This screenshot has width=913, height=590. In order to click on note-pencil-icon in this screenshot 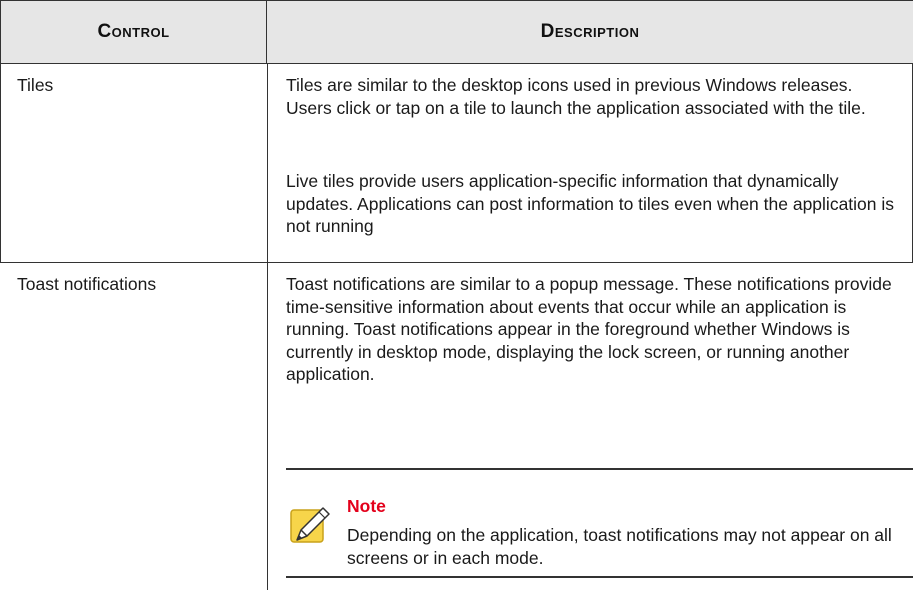, I will do `click(312, 523)`.